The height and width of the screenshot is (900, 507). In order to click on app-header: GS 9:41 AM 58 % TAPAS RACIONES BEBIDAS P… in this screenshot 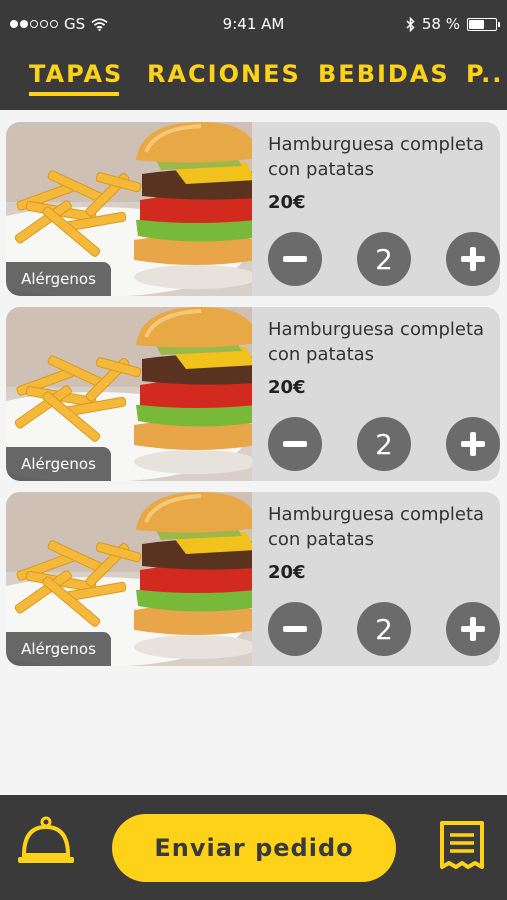, I will do `click(253, 55)`.